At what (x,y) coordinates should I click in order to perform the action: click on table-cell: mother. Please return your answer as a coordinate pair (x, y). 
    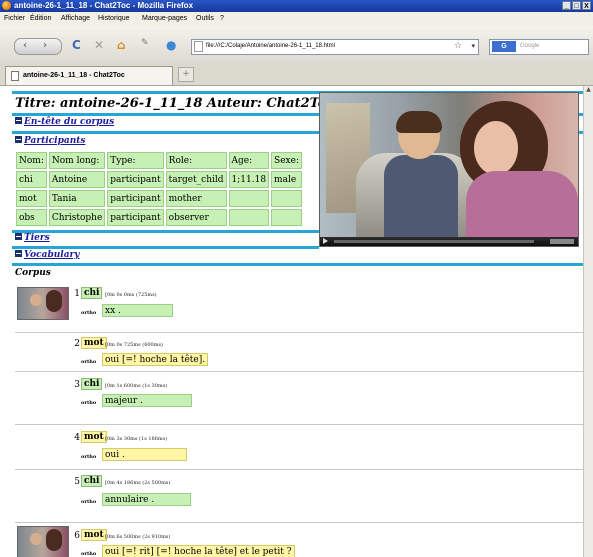
    Looking at the image, I should click on (196, 198).